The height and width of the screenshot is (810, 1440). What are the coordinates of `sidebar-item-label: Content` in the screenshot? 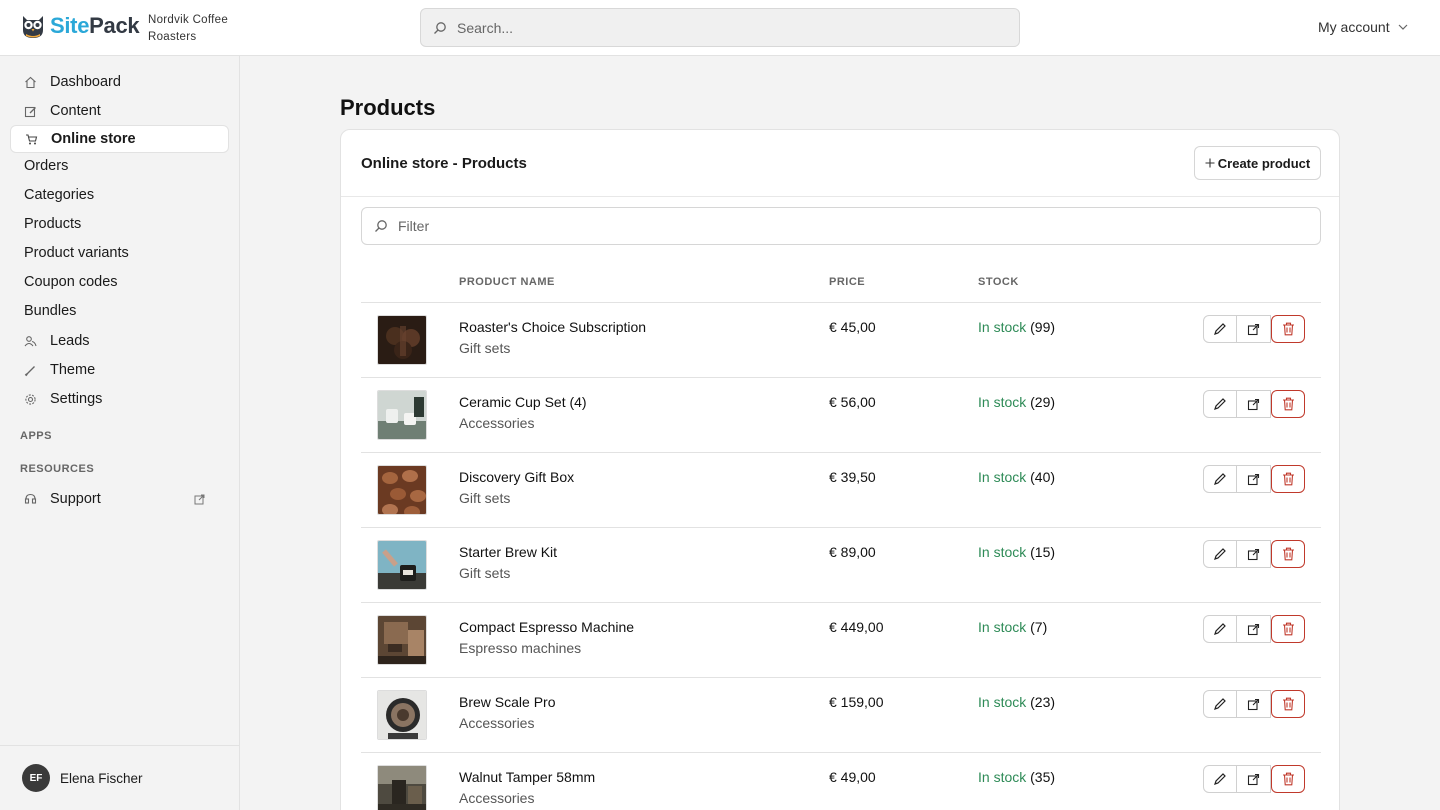 It's located at (75, 111).